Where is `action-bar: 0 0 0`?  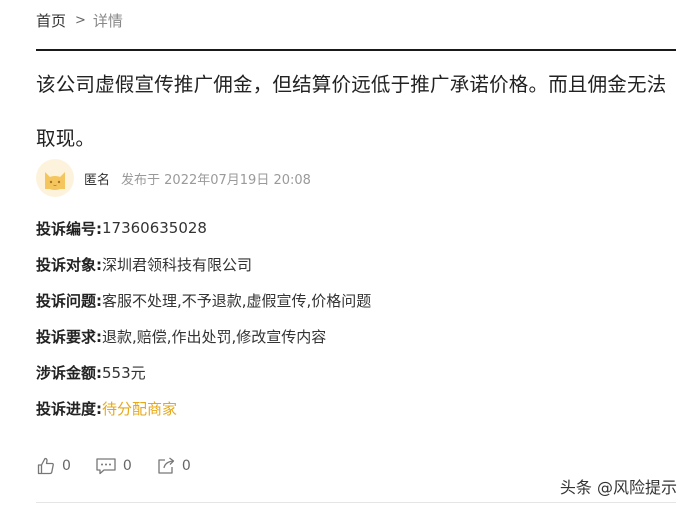
action-bar: 0 0 0 is located at coordinates (125, 466).